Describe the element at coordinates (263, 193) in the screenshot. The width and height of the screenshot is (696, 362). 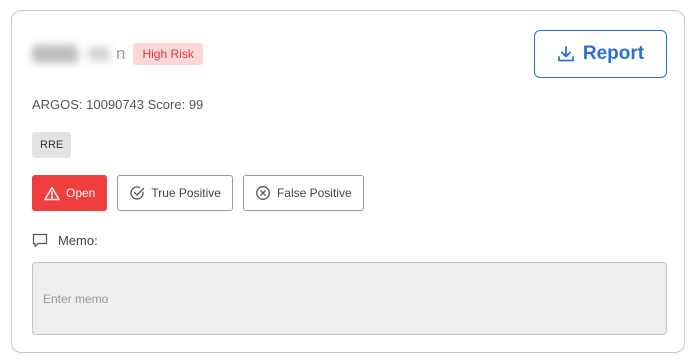
I see `x-circle-icon` at that location.